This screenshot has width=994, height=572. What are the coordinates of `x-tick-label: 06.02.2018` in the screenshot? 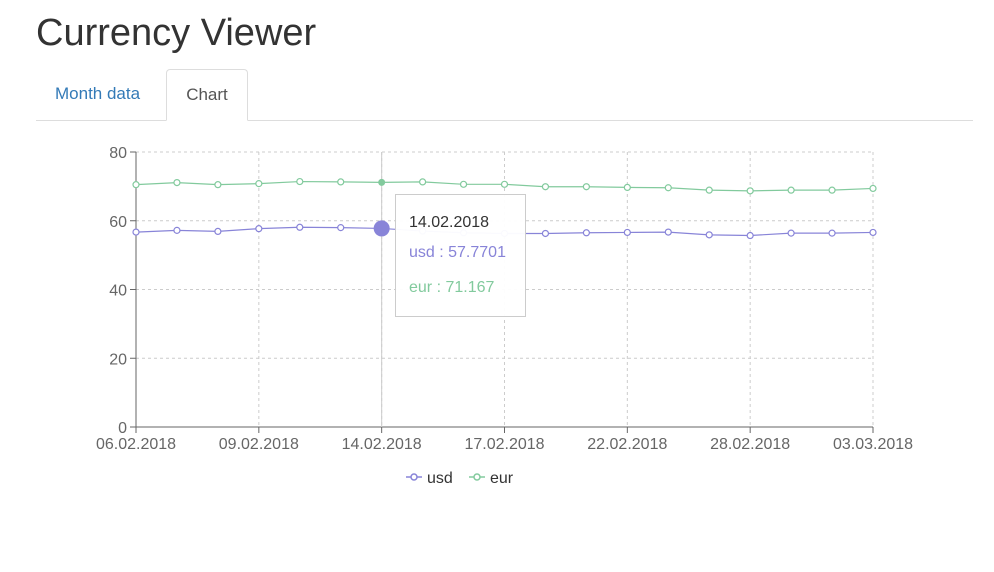 It's located at (136, 444).